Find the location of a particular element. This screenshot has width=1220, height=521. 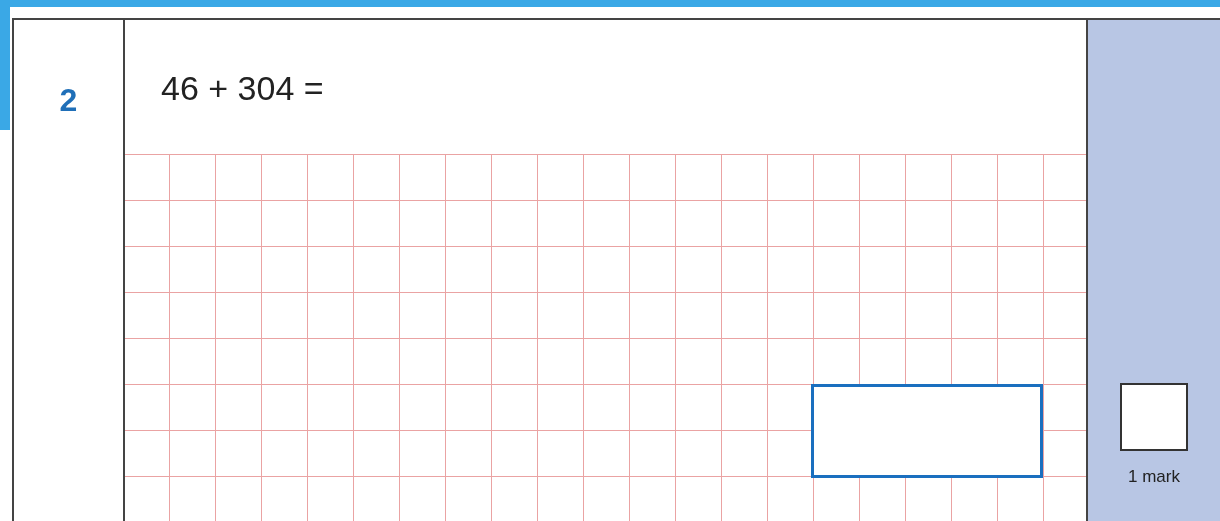

question-text: 46 + 304 = is located at coordinates (242, 88).